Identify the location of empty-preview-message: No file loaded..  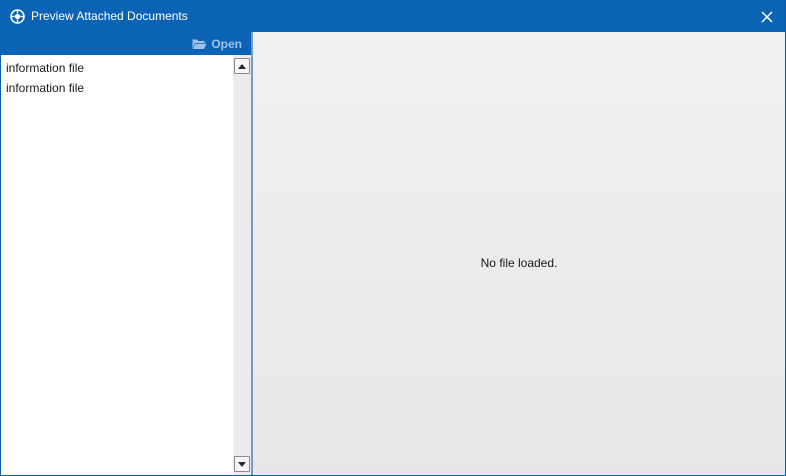
(519, 263).